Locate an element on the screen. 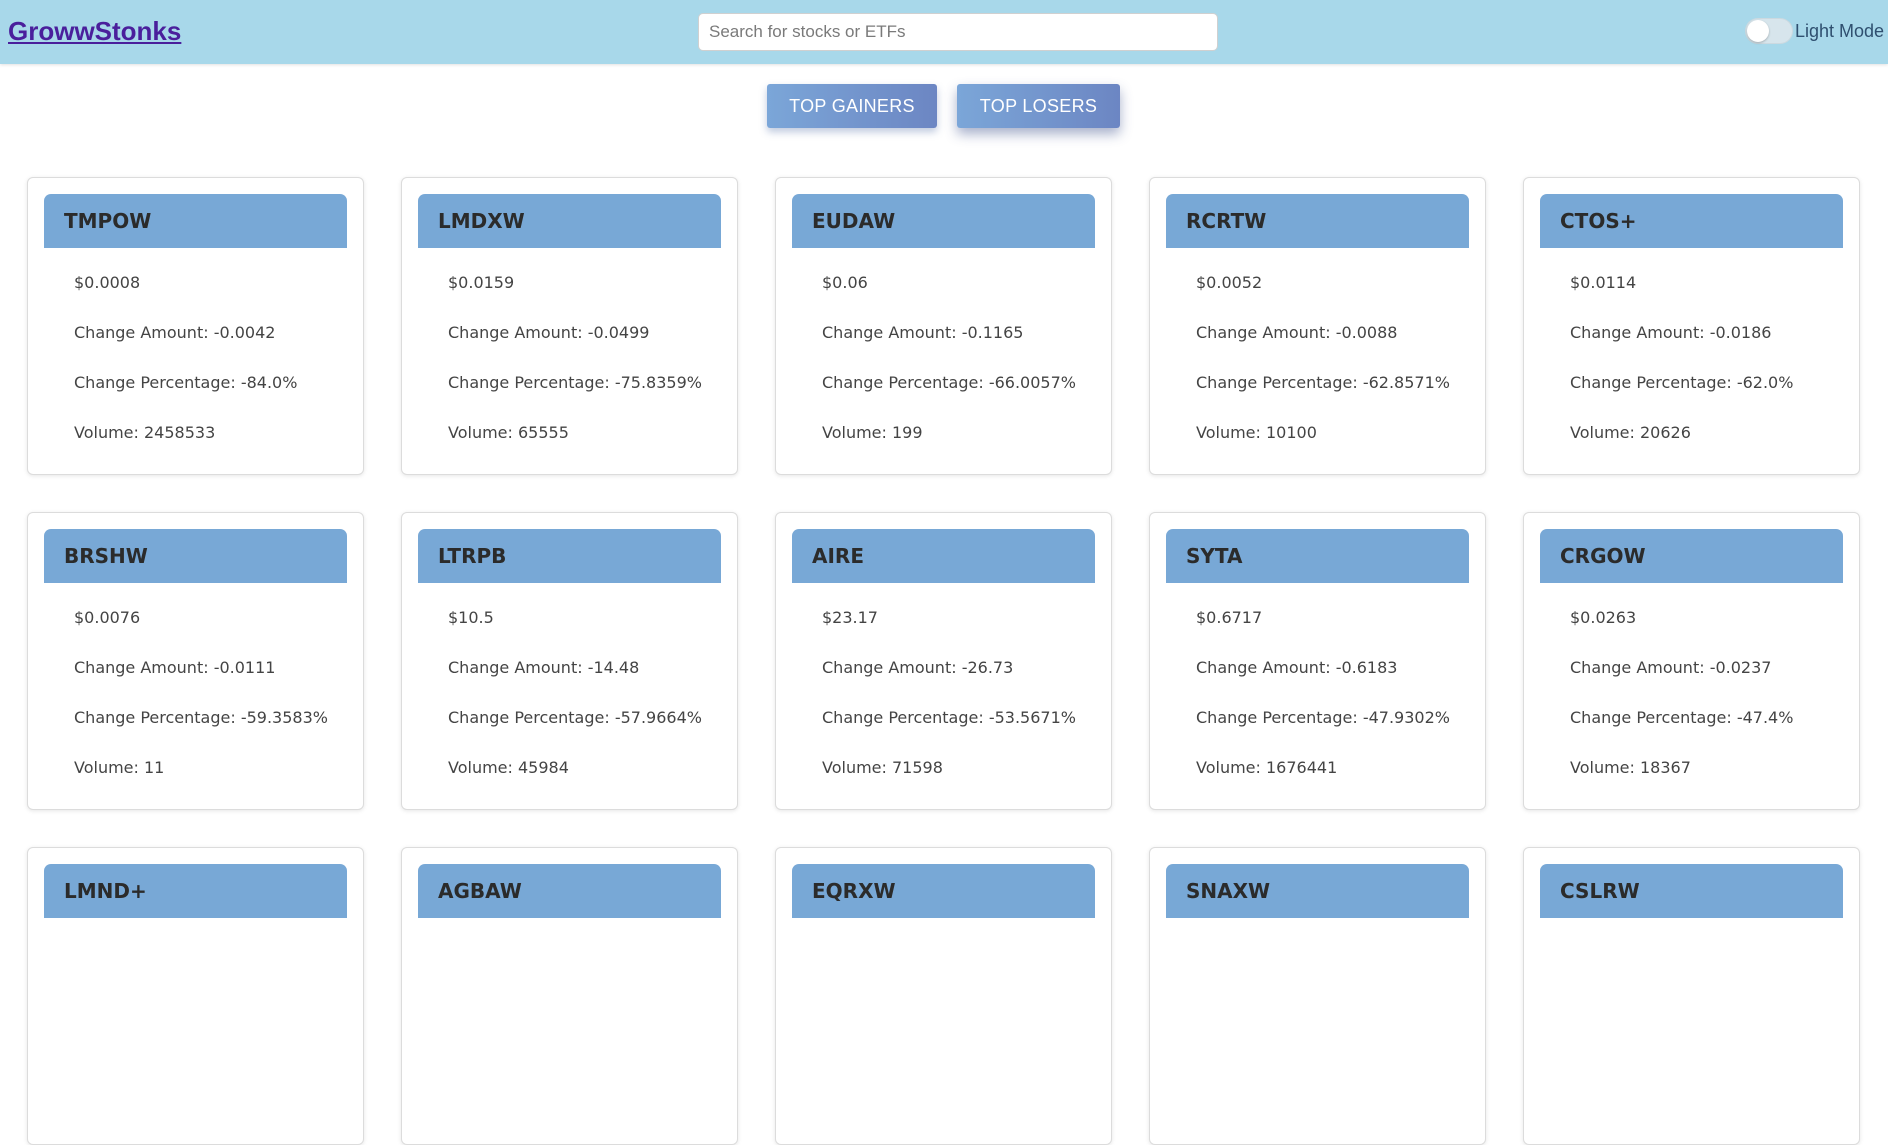 The width and height of the screenshot is (1888, 1145). stock-change-amount: Change Amount: -0.0237 is located at coordinates (1671, 667).